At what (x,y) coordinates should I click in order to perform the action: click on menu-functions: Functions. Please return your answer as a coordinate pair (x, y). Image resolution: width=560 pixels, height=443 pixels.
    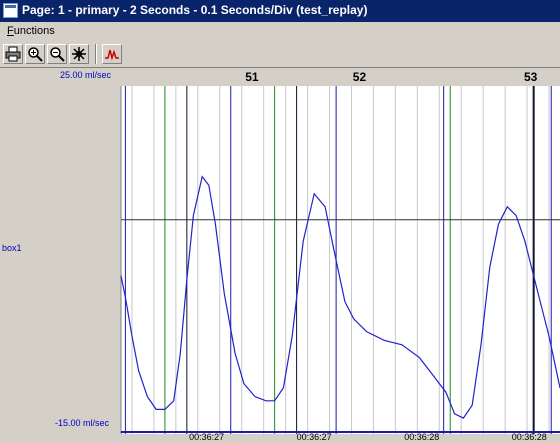
    Looking at the image, I should click on (31, 31).